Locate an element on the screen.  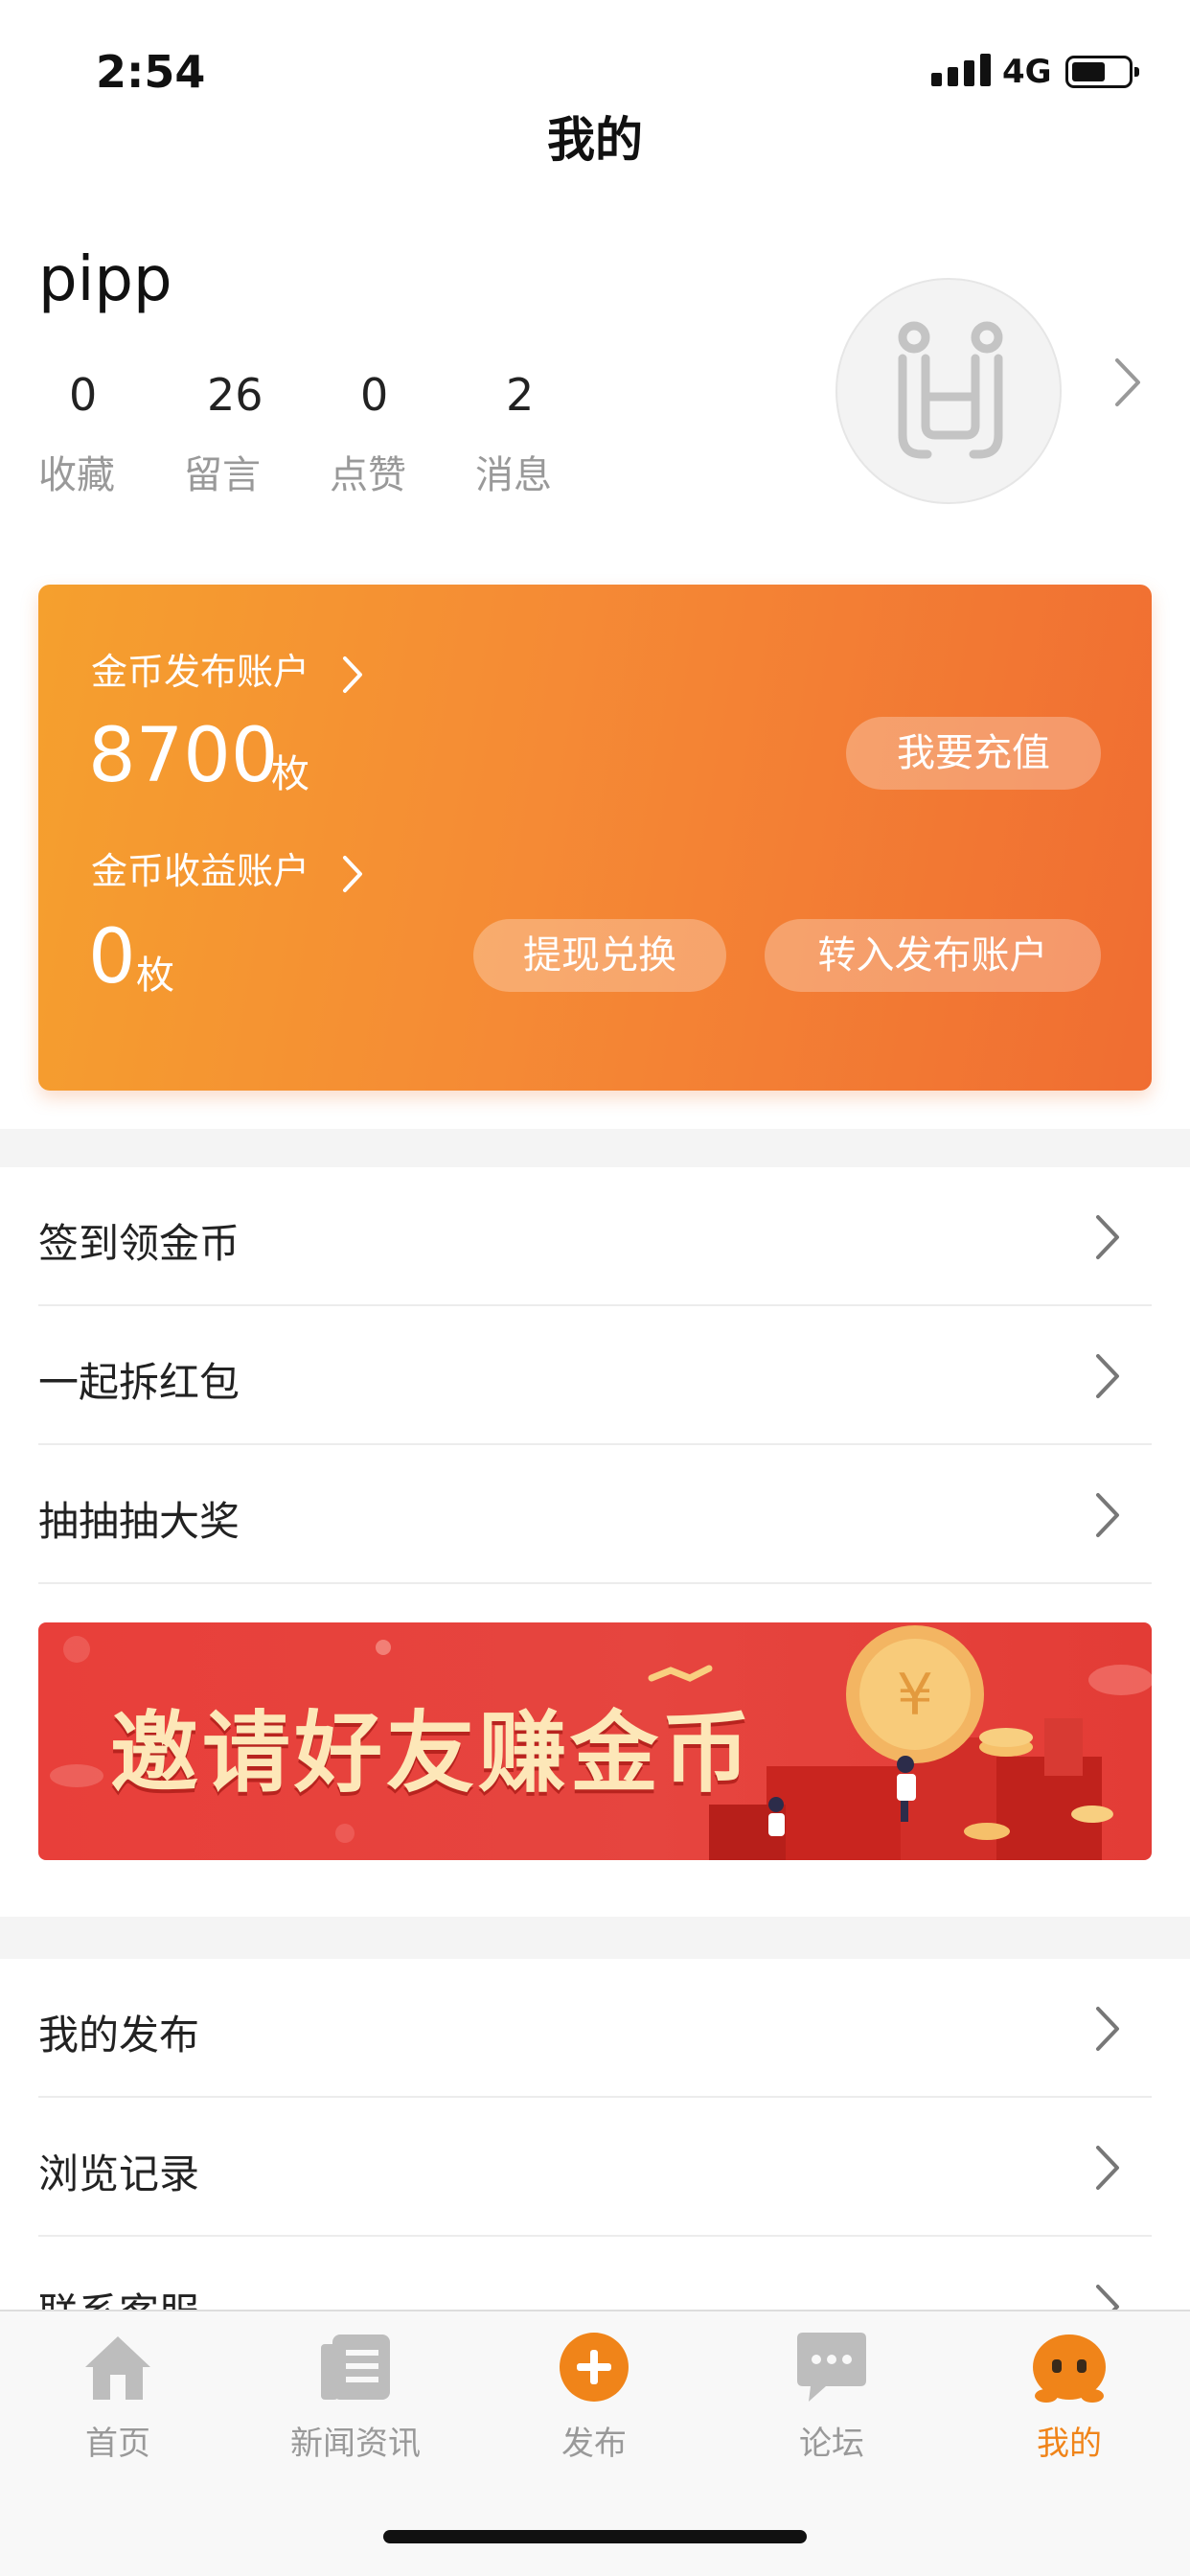
stat-value: 2 is located at coordinates (521, 395).